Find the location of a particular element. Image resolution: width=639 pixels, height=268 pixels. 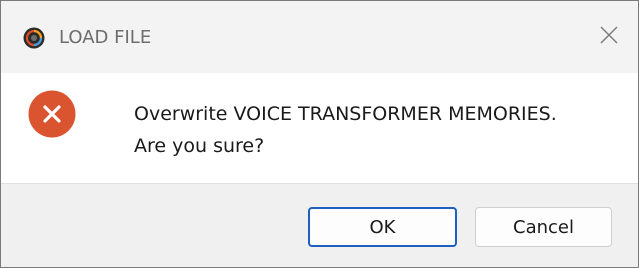

close-button is located at coordinates (609, 37).